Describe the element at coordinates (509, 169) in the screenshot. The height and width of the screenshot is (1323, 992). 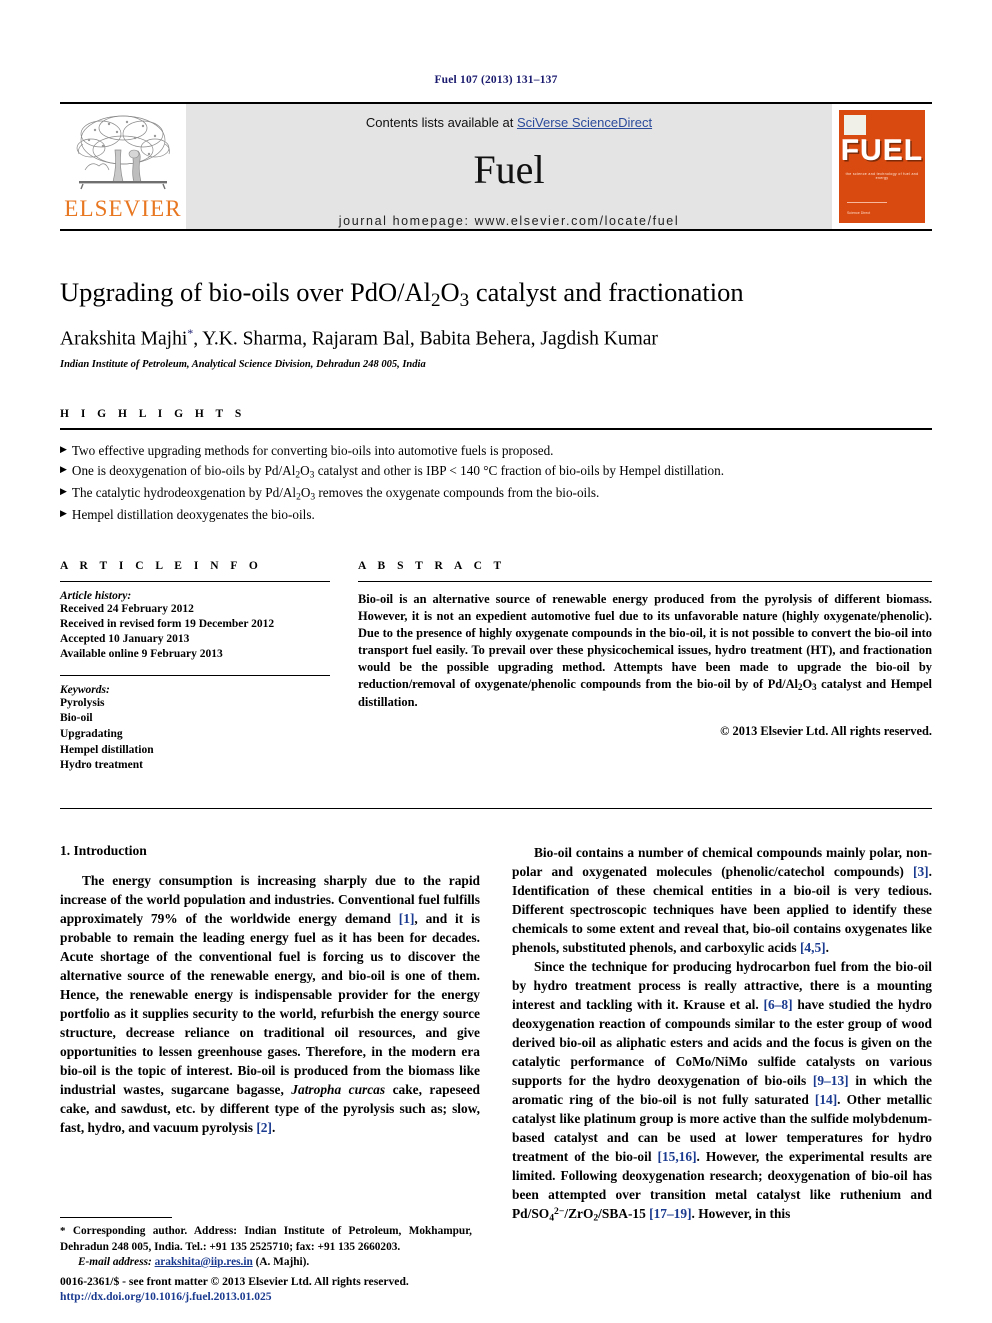
I see `journal-title: Fuel` at that location.